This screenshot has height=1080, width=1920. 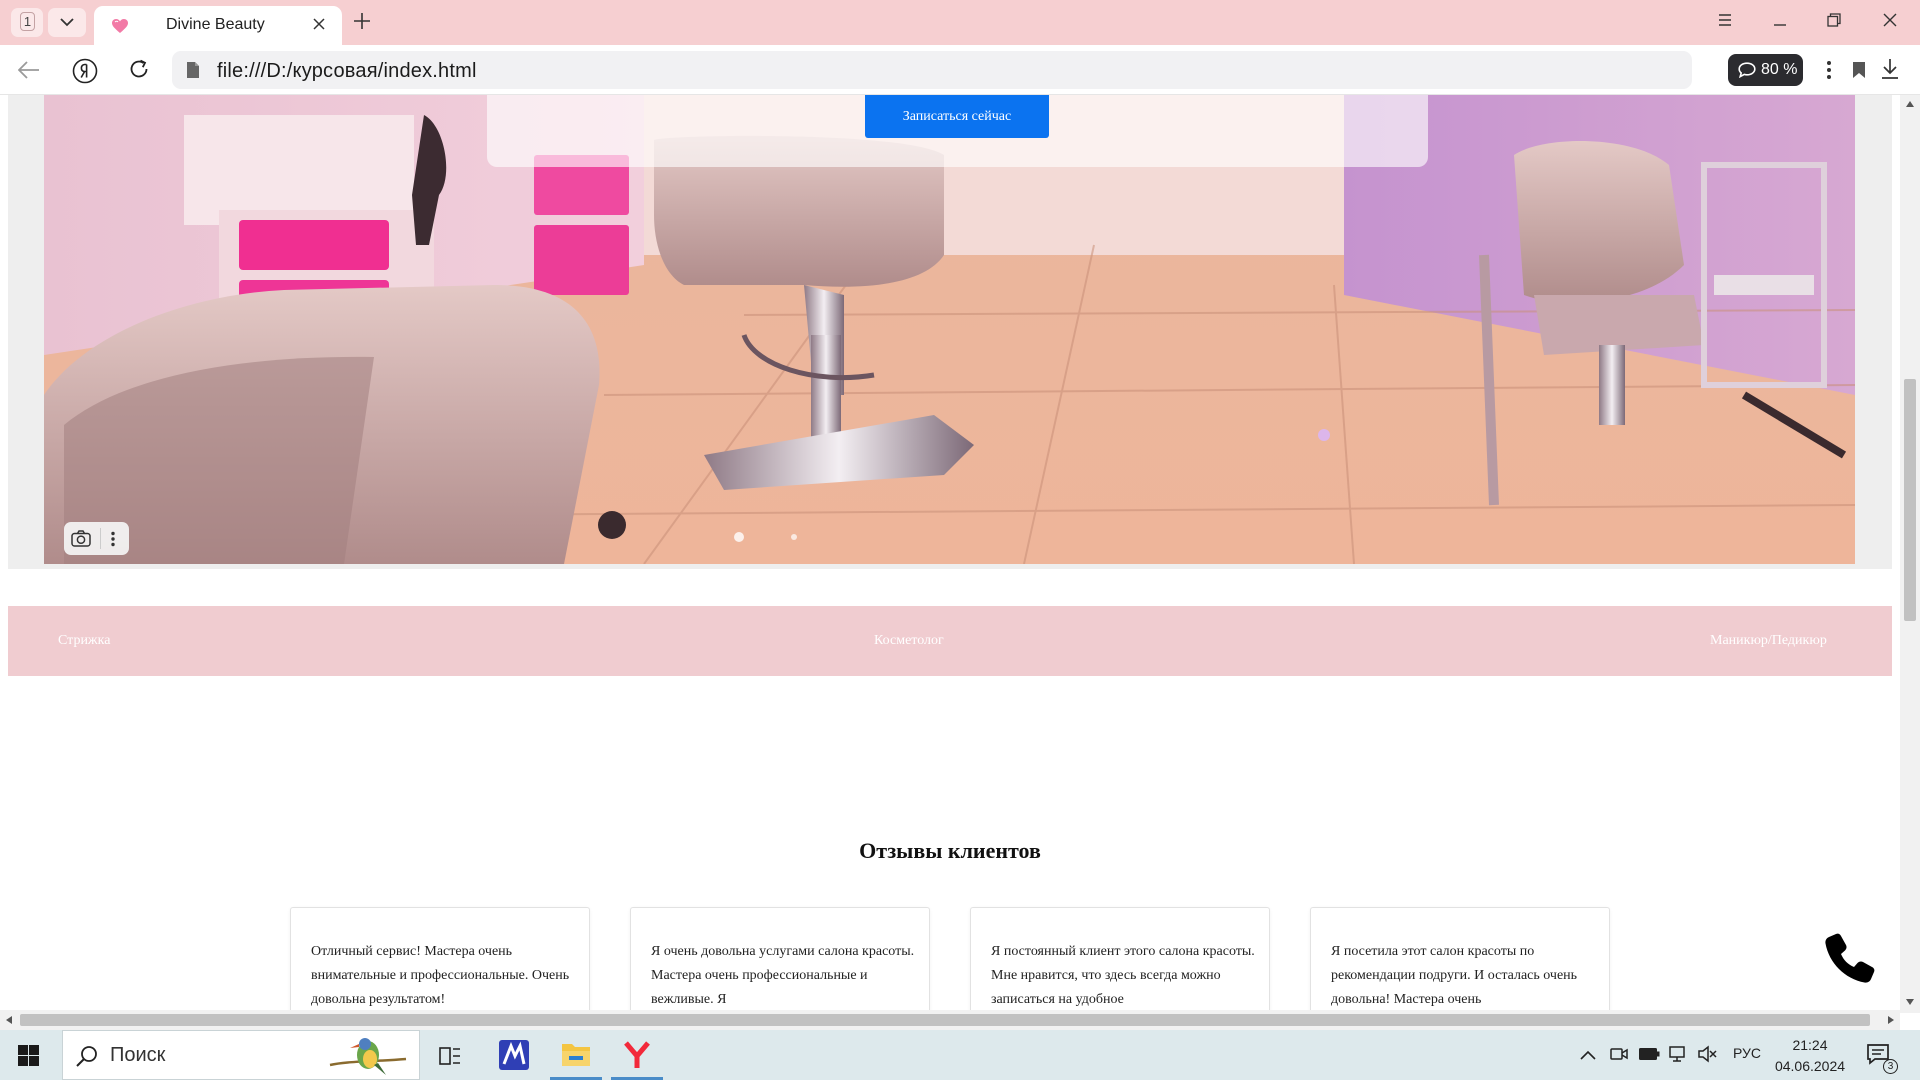 What do you see at coordinates (1747, 70) in the screenshot?
I see `chat-bubble-icon` at bounding box center [1747, 70].